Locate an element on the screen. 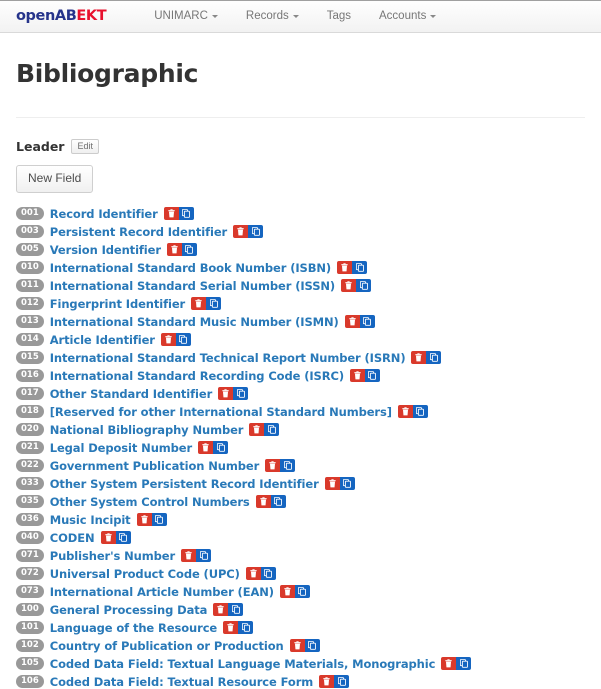  leader-section: Leader Edit is located at coordinates (300, 146).